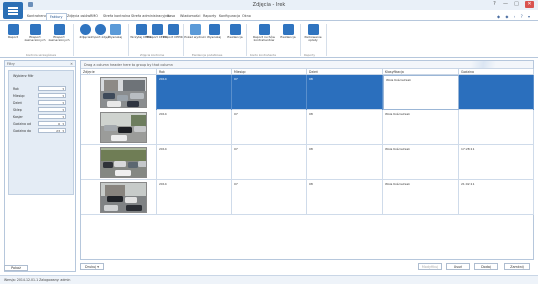 The width and height of the screenshot is (538, 284). I want to click on hour-cell: 17:28:11, so click(496, 162).